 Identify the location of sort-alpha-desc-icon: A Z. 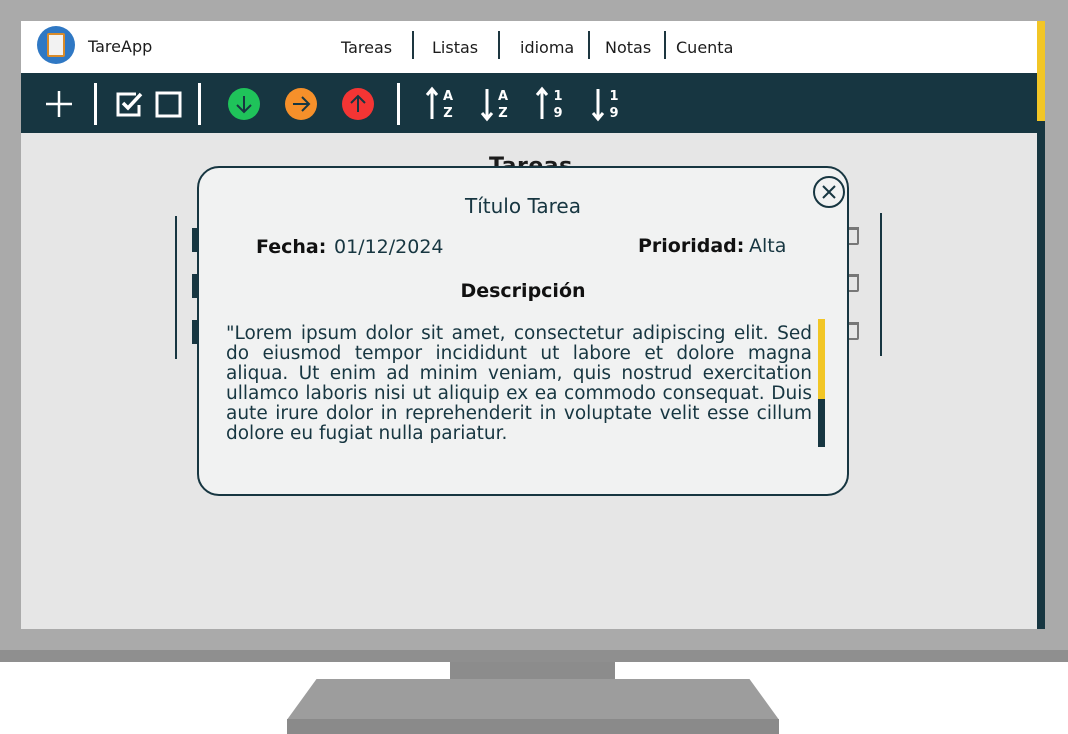
(497, 104).